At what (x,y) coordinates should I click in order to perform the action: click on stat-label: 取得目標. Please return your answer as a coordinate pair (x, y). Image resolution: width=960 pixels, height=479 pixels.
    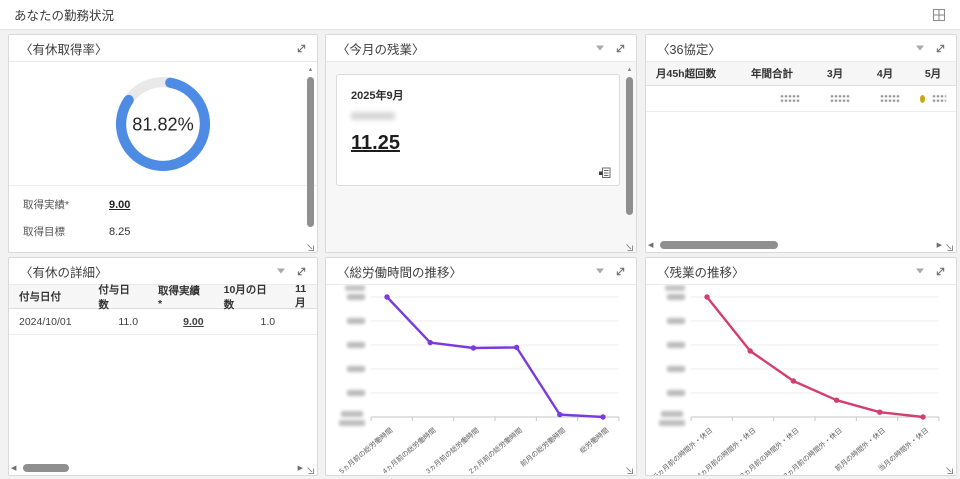
    Looking at the image, I should click on (44, 232).